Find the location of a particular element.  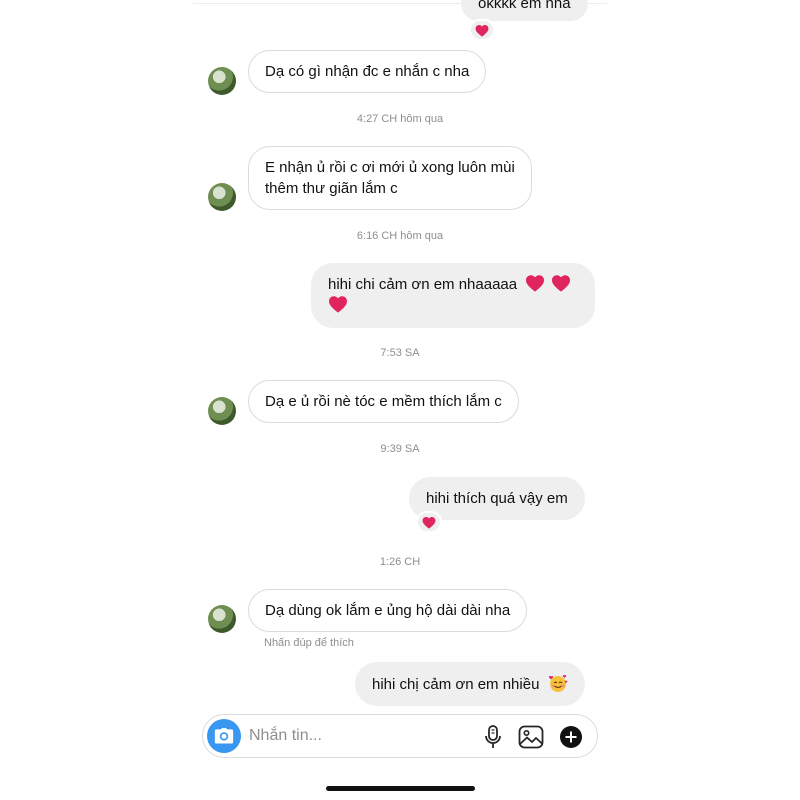

plus-icon is located at coordinates (571, 737).